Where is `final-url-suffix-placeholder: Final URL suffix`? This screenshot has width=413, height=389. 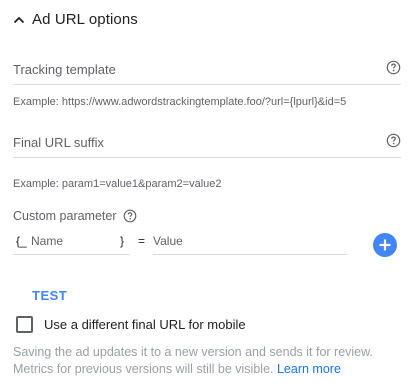 final-url-suffix-placeholder: Final URL suffix is located at coordinates (59, 142).